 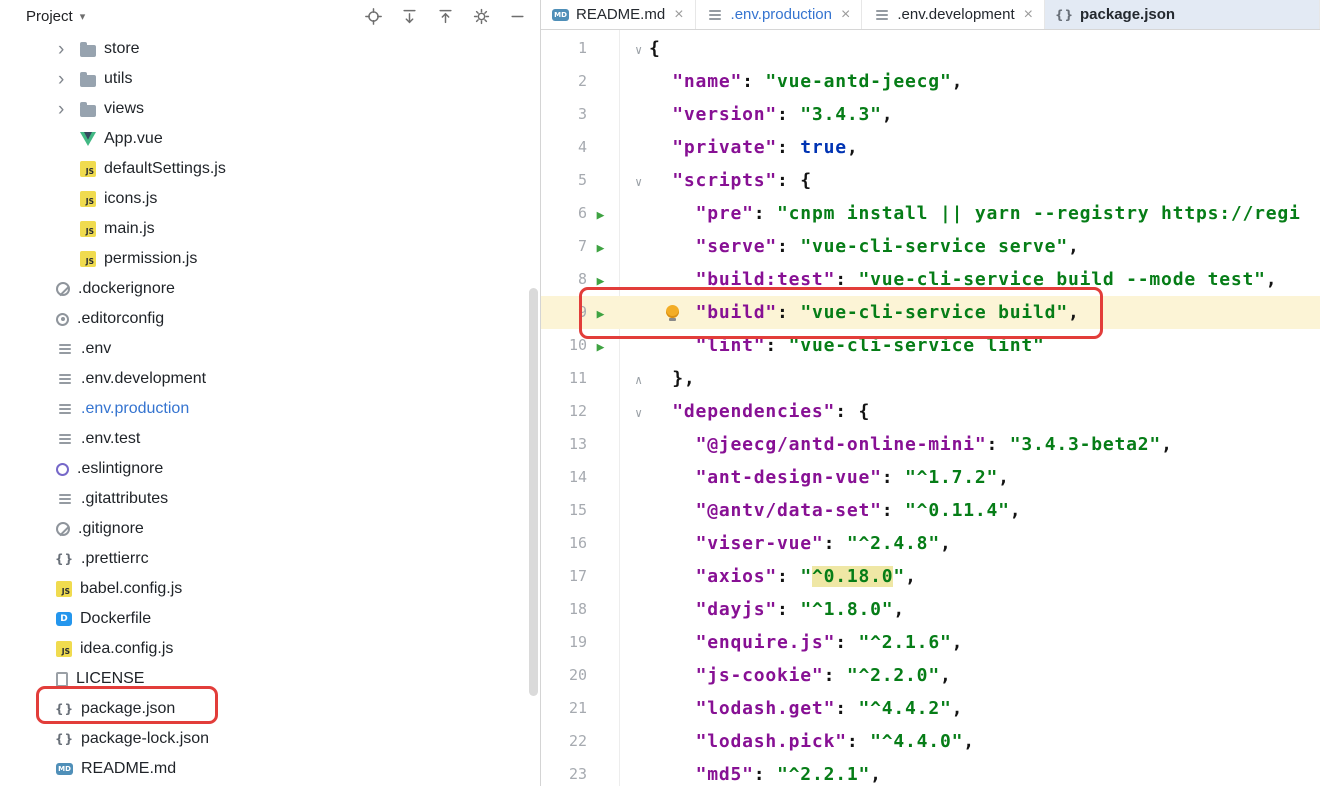 I want to click on tree-item-views: › views, so click(x=270, y=109).